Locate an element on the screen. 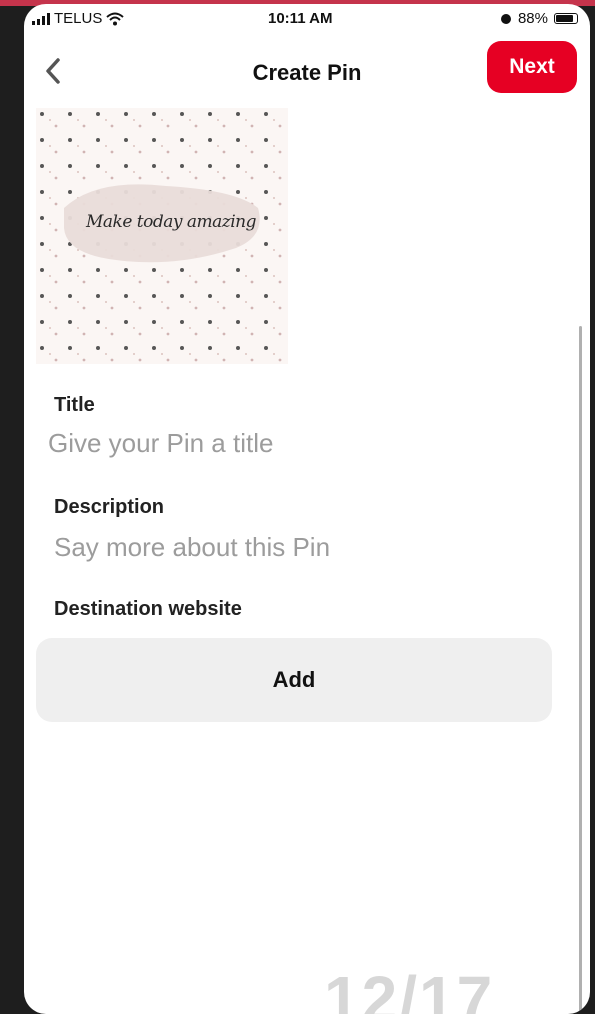  status-time: 10:11 AM is located at coordinates (300, 18).